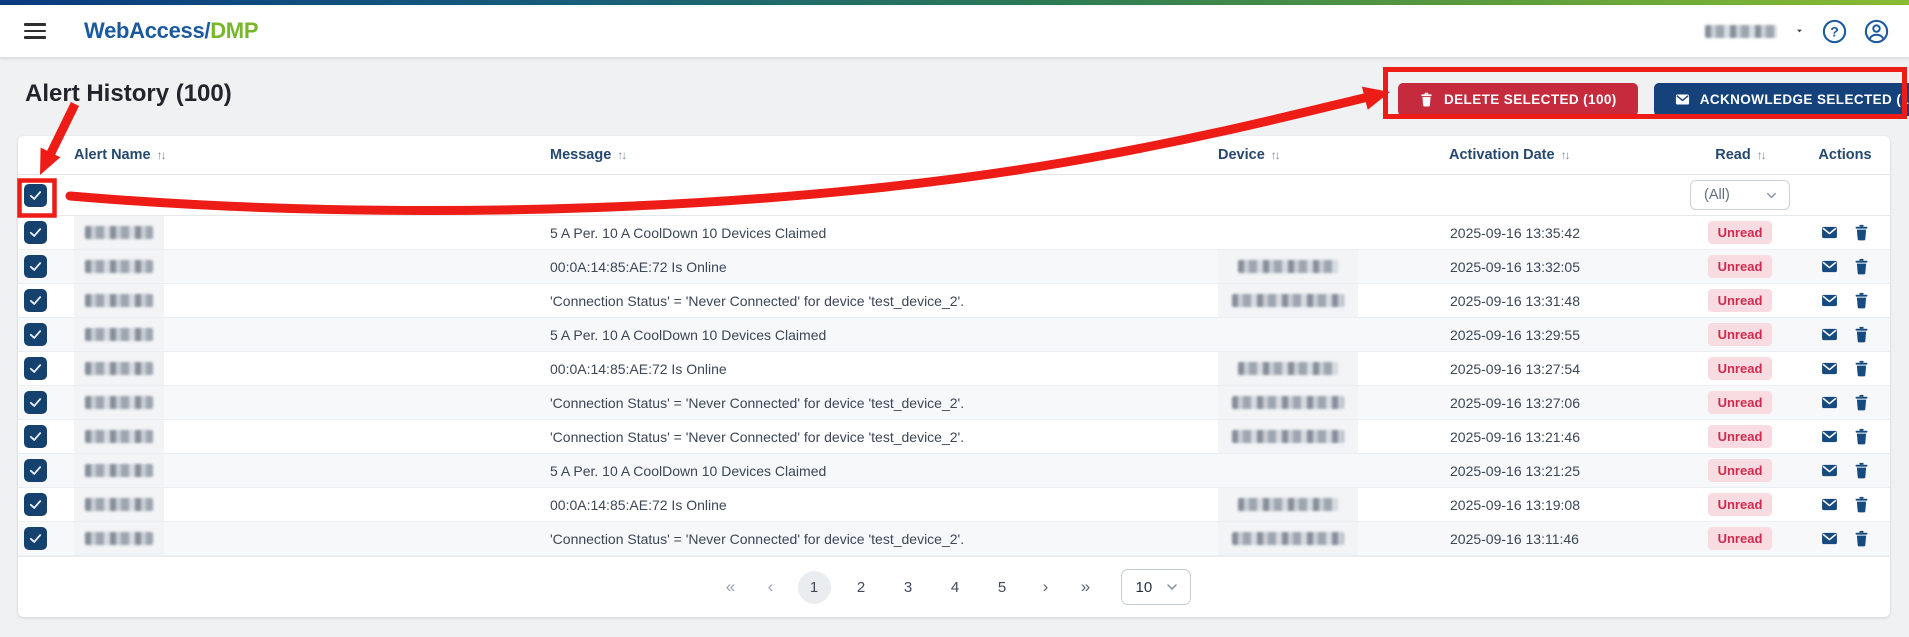 The height and width of the screenshot is (637, 1909). I want to click on pagination: « ‹ 1 2 3 4 5 › » 10, so click(954, 586).